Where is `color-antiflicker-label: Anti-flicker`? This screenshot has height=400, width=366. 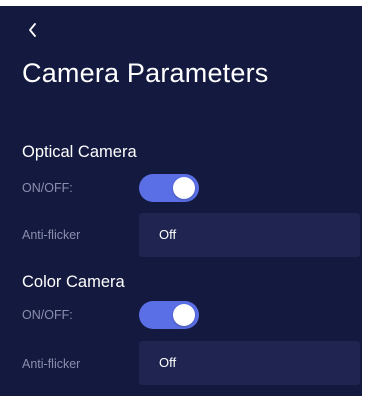 color-antiflicker-label: Anti-flicker is located at coordinates (51, 364).